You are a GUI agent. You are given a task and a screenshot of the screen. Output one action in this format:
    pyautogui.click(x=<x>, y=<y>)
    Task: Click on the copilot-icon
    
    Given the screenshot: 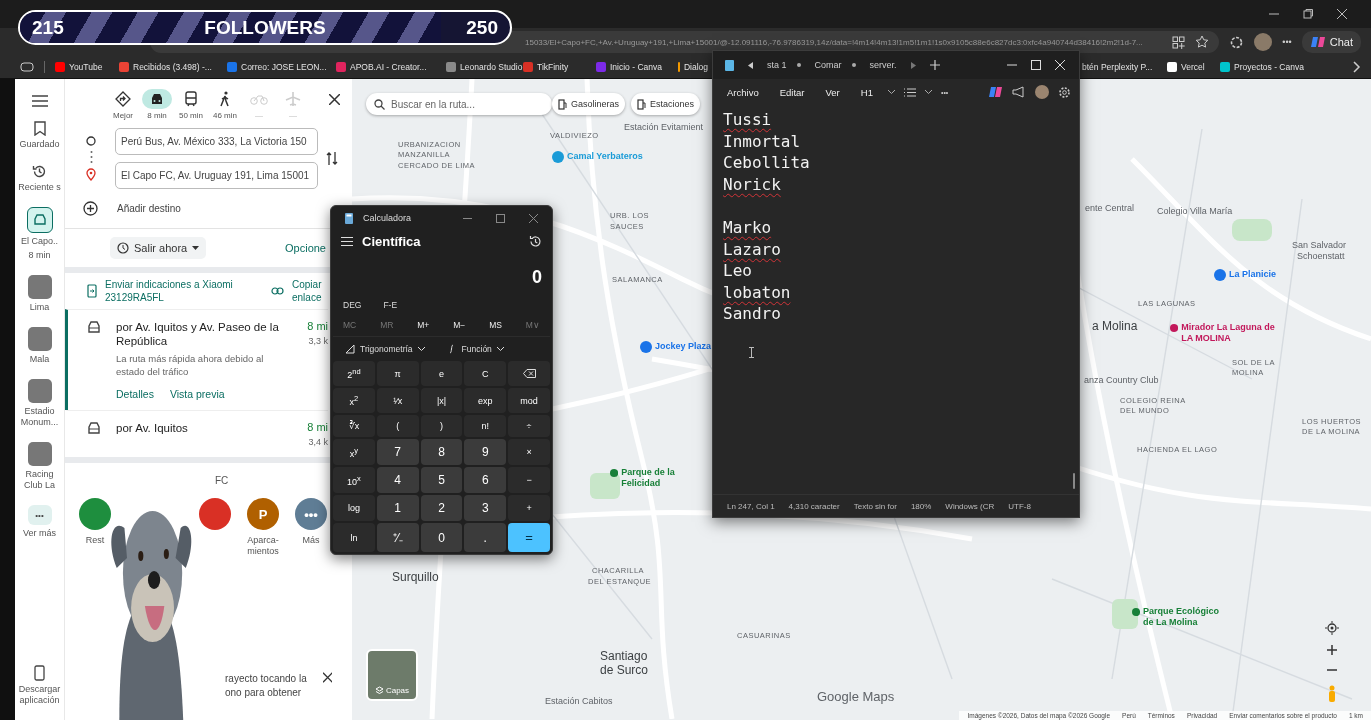 What is the action you would take?
    pyautogui.click(x=996, y=92)
    